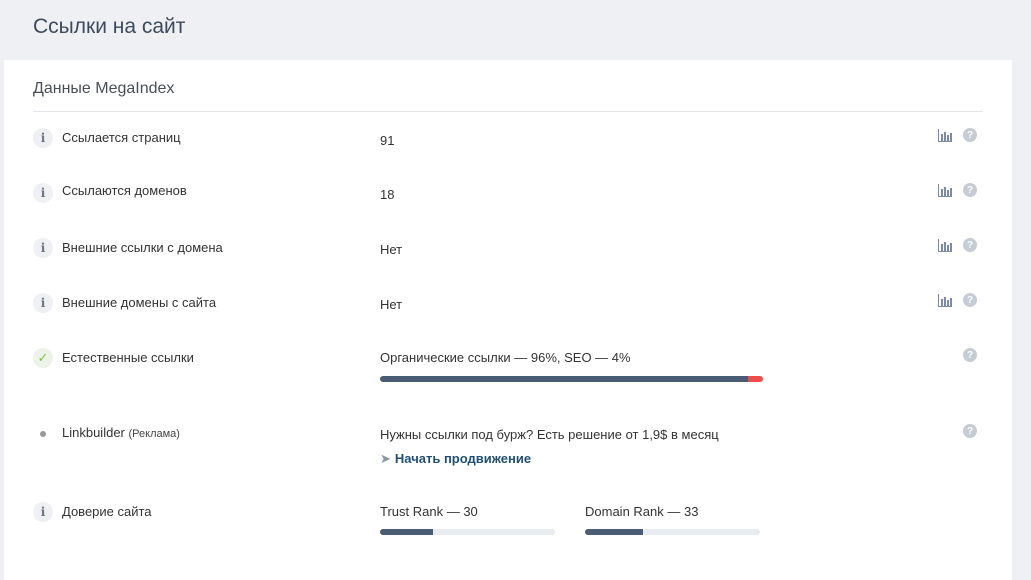 The height and width of the screenshot is (580, 1031). What do you see at coordinates (429, 511) in the screenshot?
I see `trust-rank-label: Trust Rank — 30` at bounding box center [429, 511].